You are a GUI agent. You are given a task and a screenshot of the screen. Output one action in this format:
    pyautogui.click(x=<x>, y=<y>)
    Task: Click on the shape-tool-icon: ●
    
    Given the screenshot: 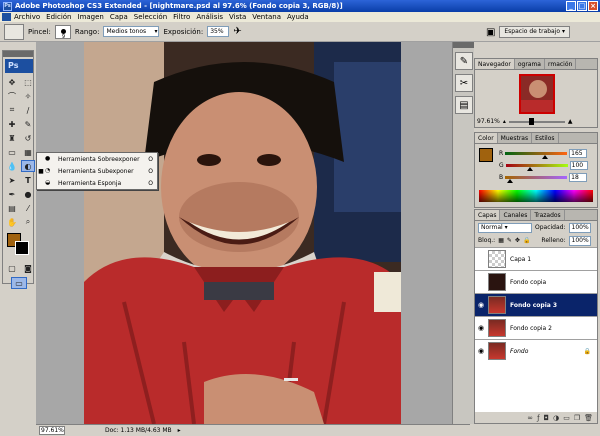 What is the action you would take?
    pyautogui.click(x=28, y=194)
    